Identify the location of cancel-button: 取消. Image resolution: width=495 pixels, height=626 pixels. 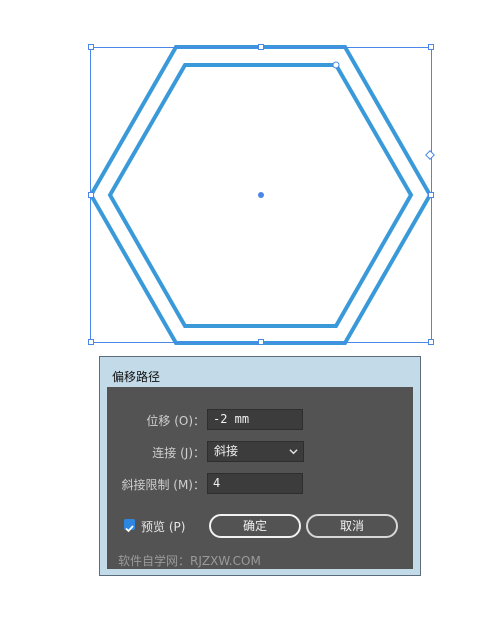
(352, 526).